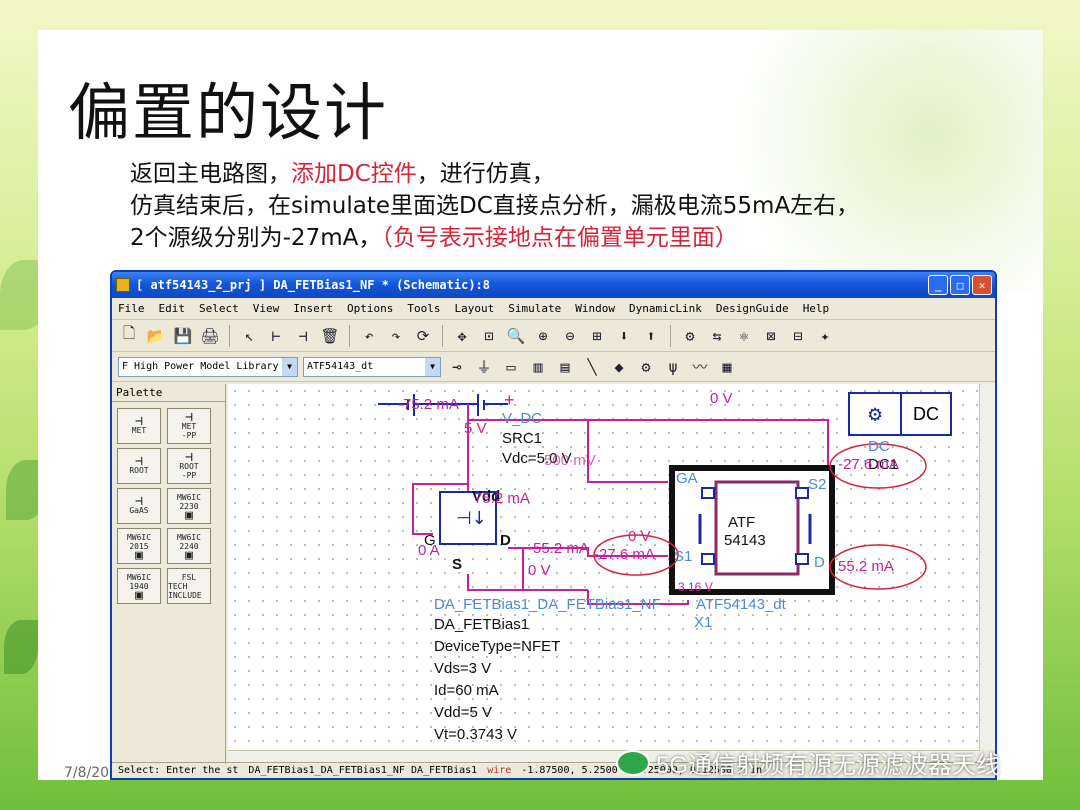 This screenshot has height=810, width=1080. Describe the element at coordinates (695, 587) in the screenshot. I see `drain-voltage-label: 3.16 V` at that location.